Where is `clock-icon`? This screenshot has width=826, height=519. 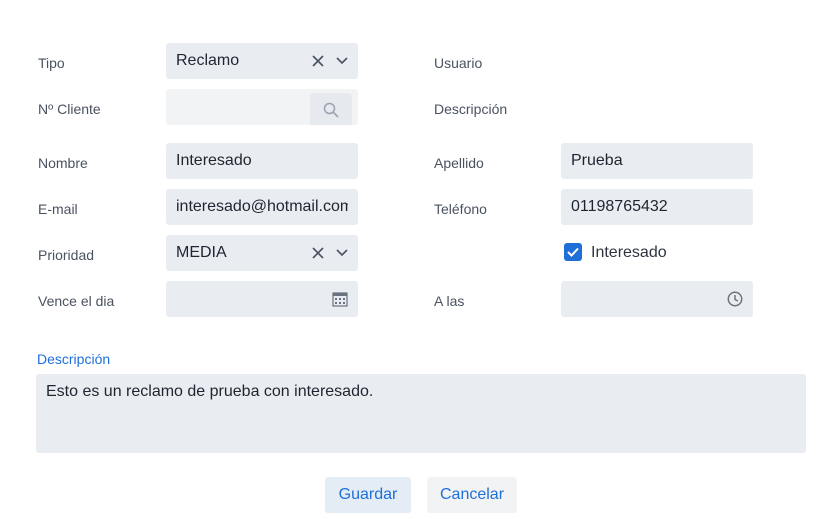
clock-icon is located at coordinates (735, 299).